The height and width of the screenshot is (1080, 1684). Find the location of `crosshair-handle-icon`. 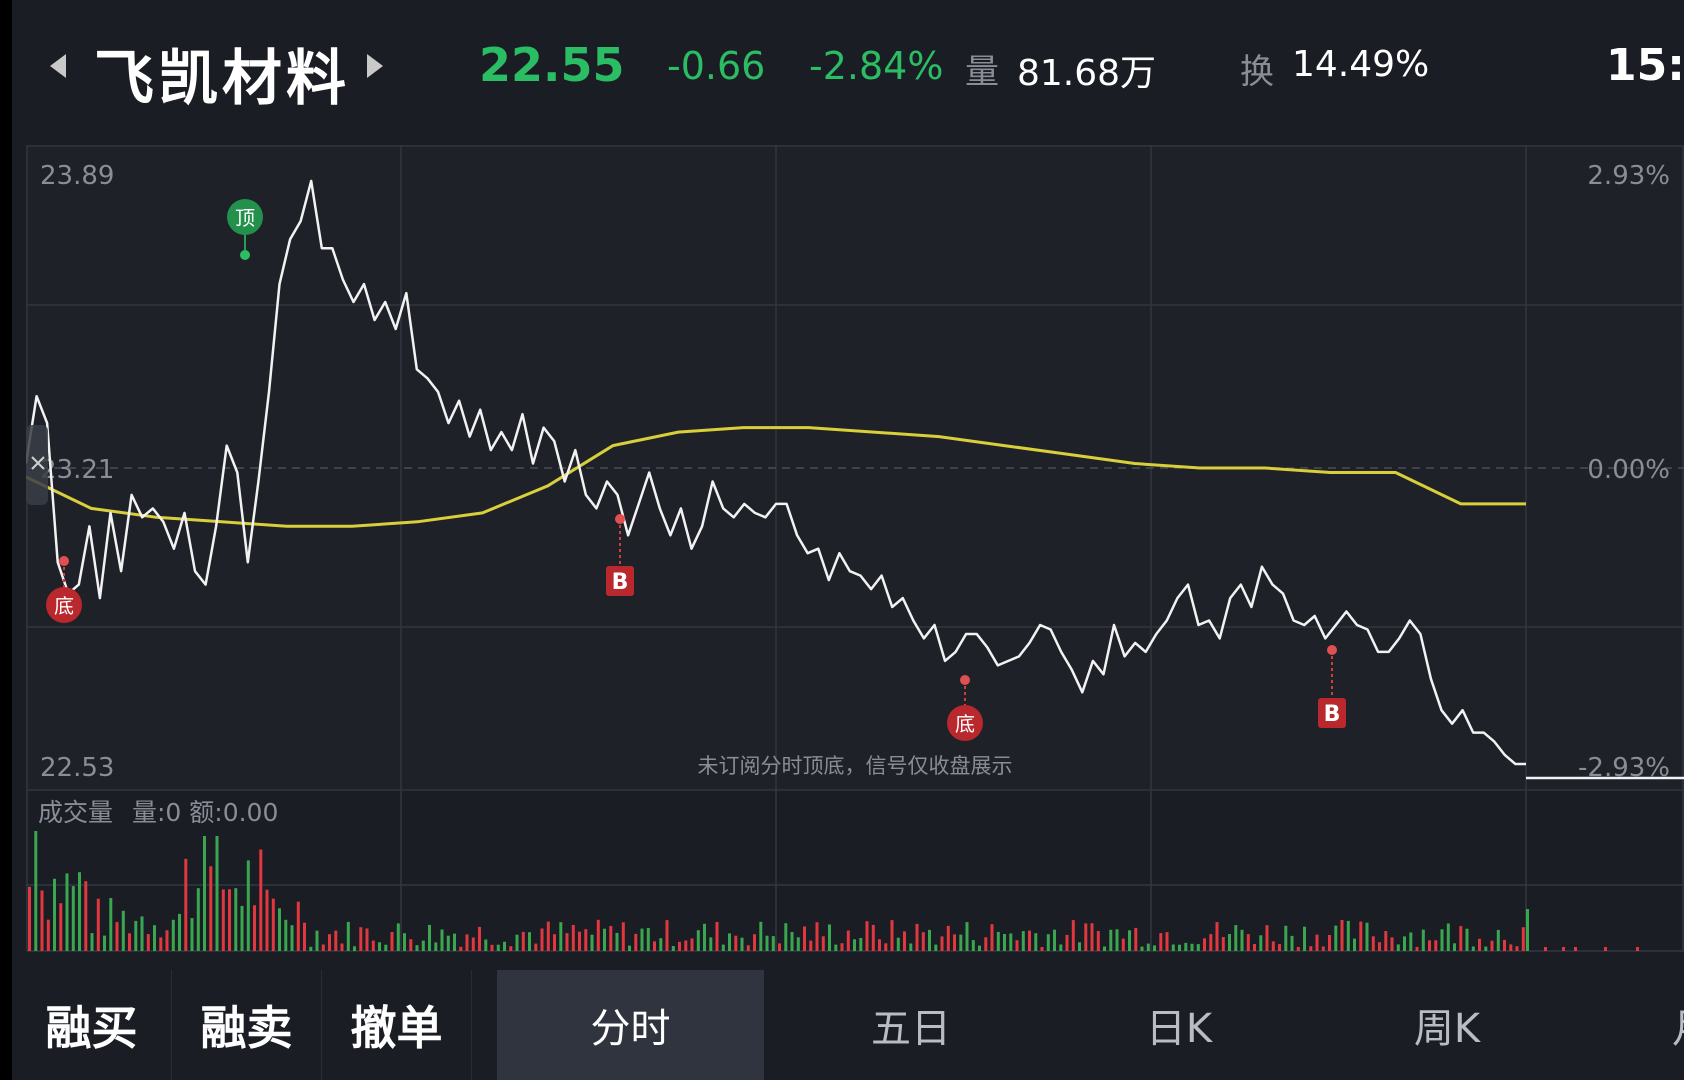

crosshair-handle-icon is located at coordinates (37, 465).